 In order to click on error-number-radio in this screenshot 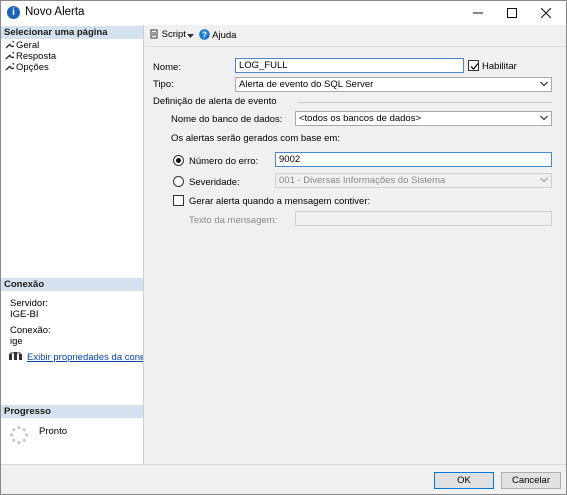, I will do `click(178, 160)`.